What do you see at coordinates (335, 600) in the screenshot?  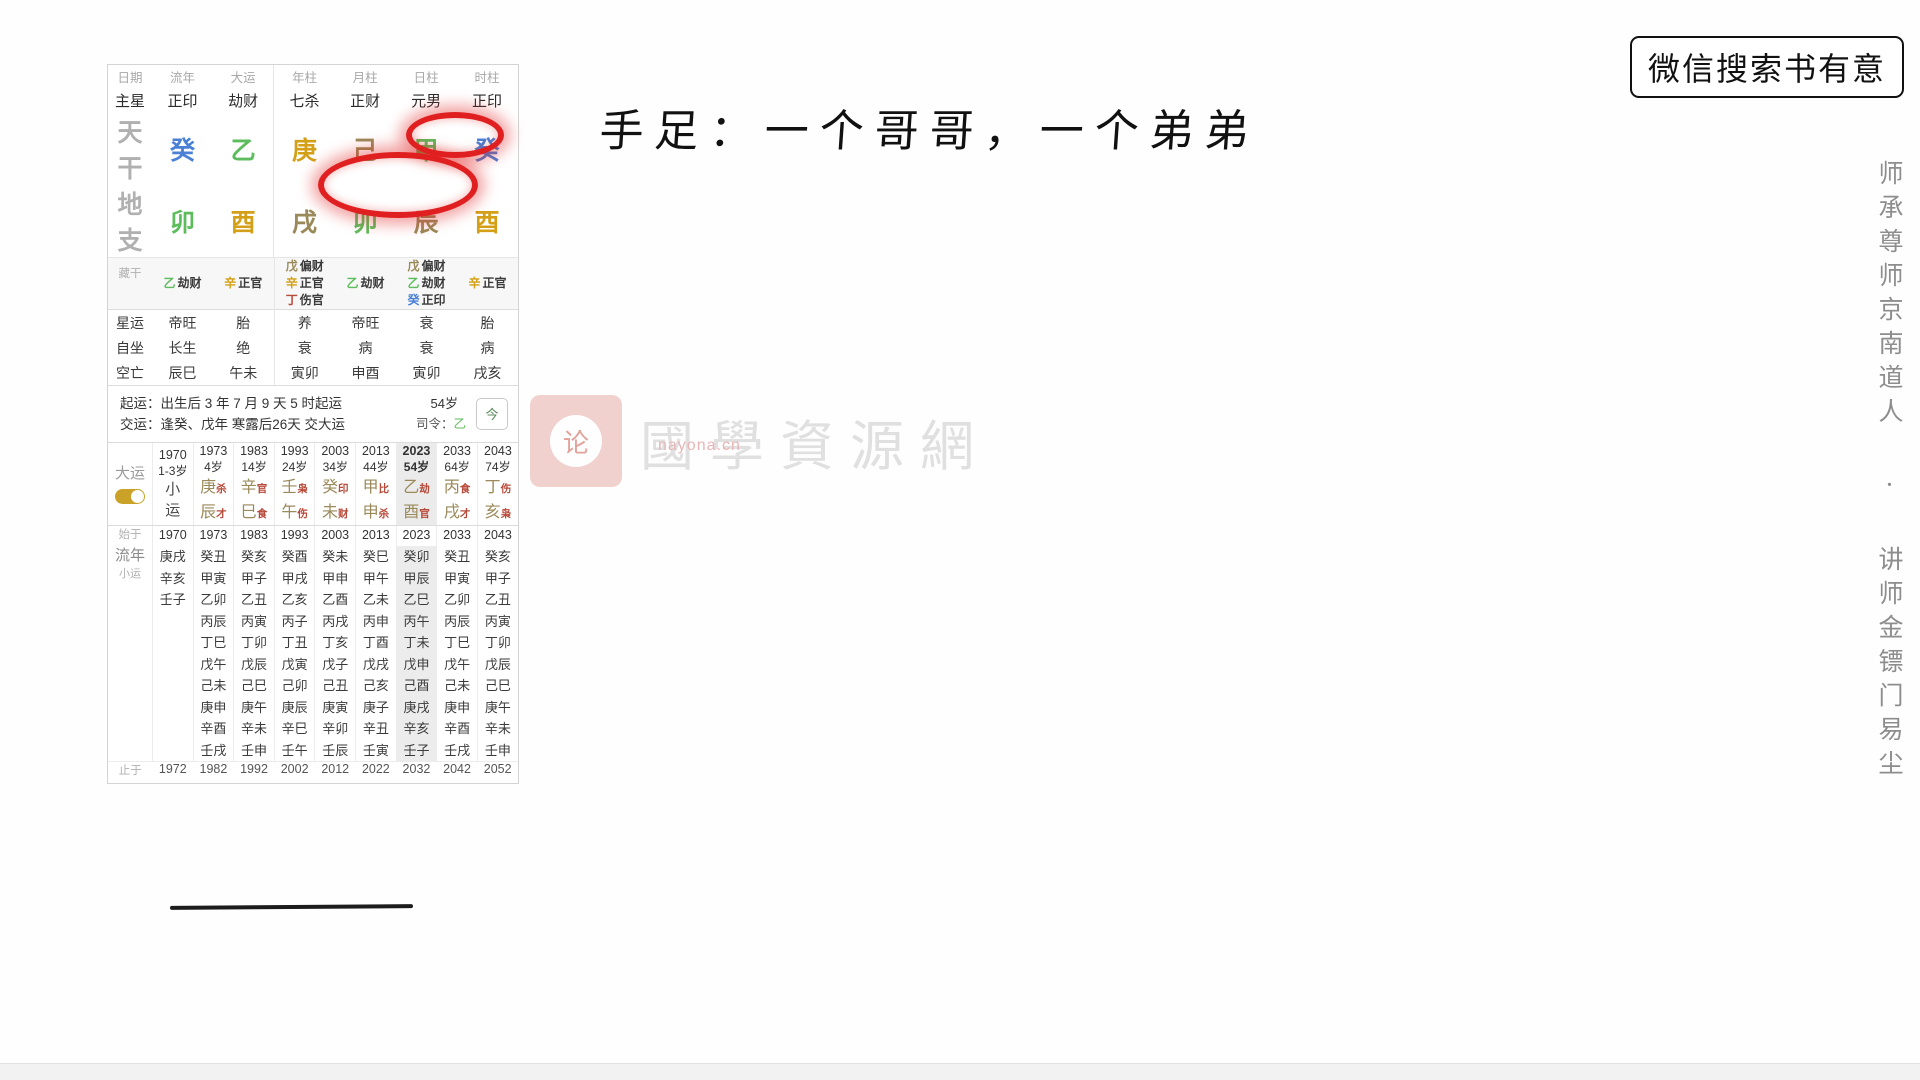 I see `liunian-cell: 乙酉` at bounding box center [335, 600].